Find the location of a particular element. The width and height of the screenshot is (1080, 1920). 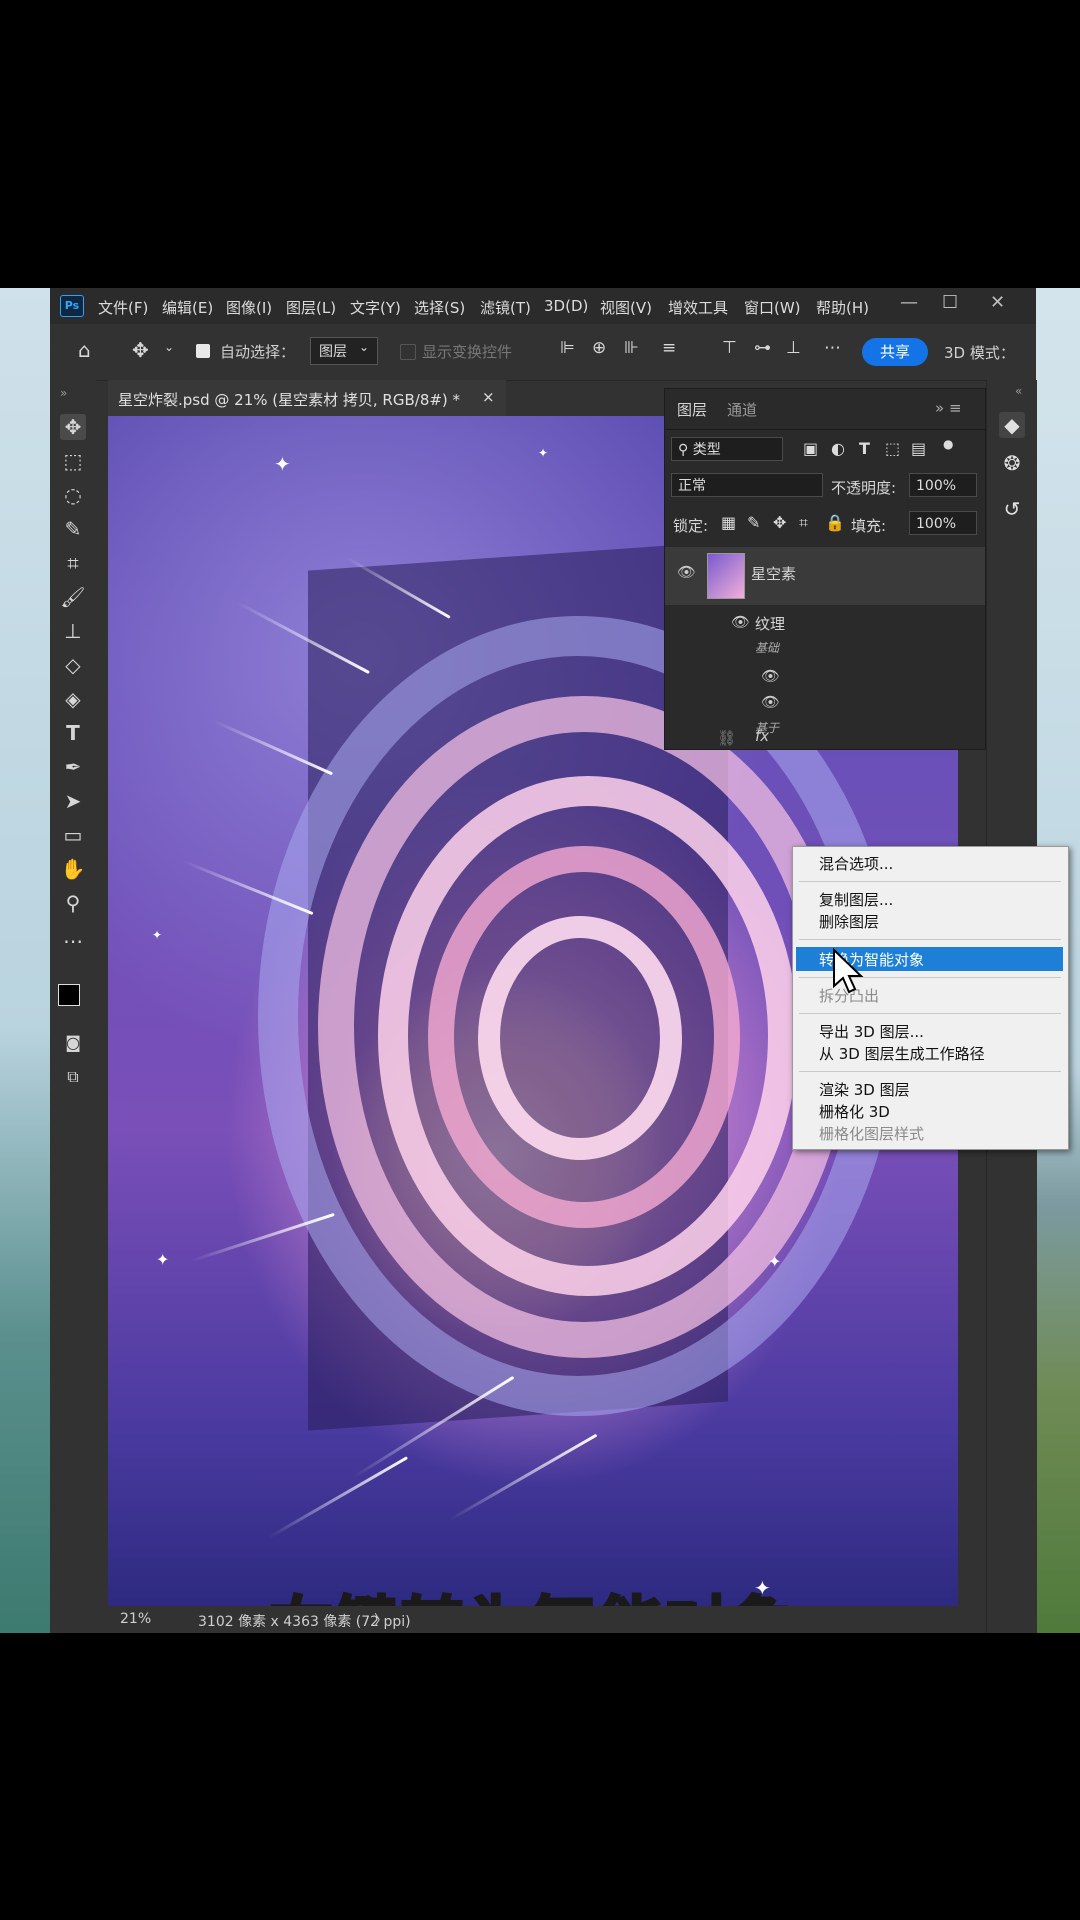

lock-all-icon: 🔒 is located at coordinates (835, 522).